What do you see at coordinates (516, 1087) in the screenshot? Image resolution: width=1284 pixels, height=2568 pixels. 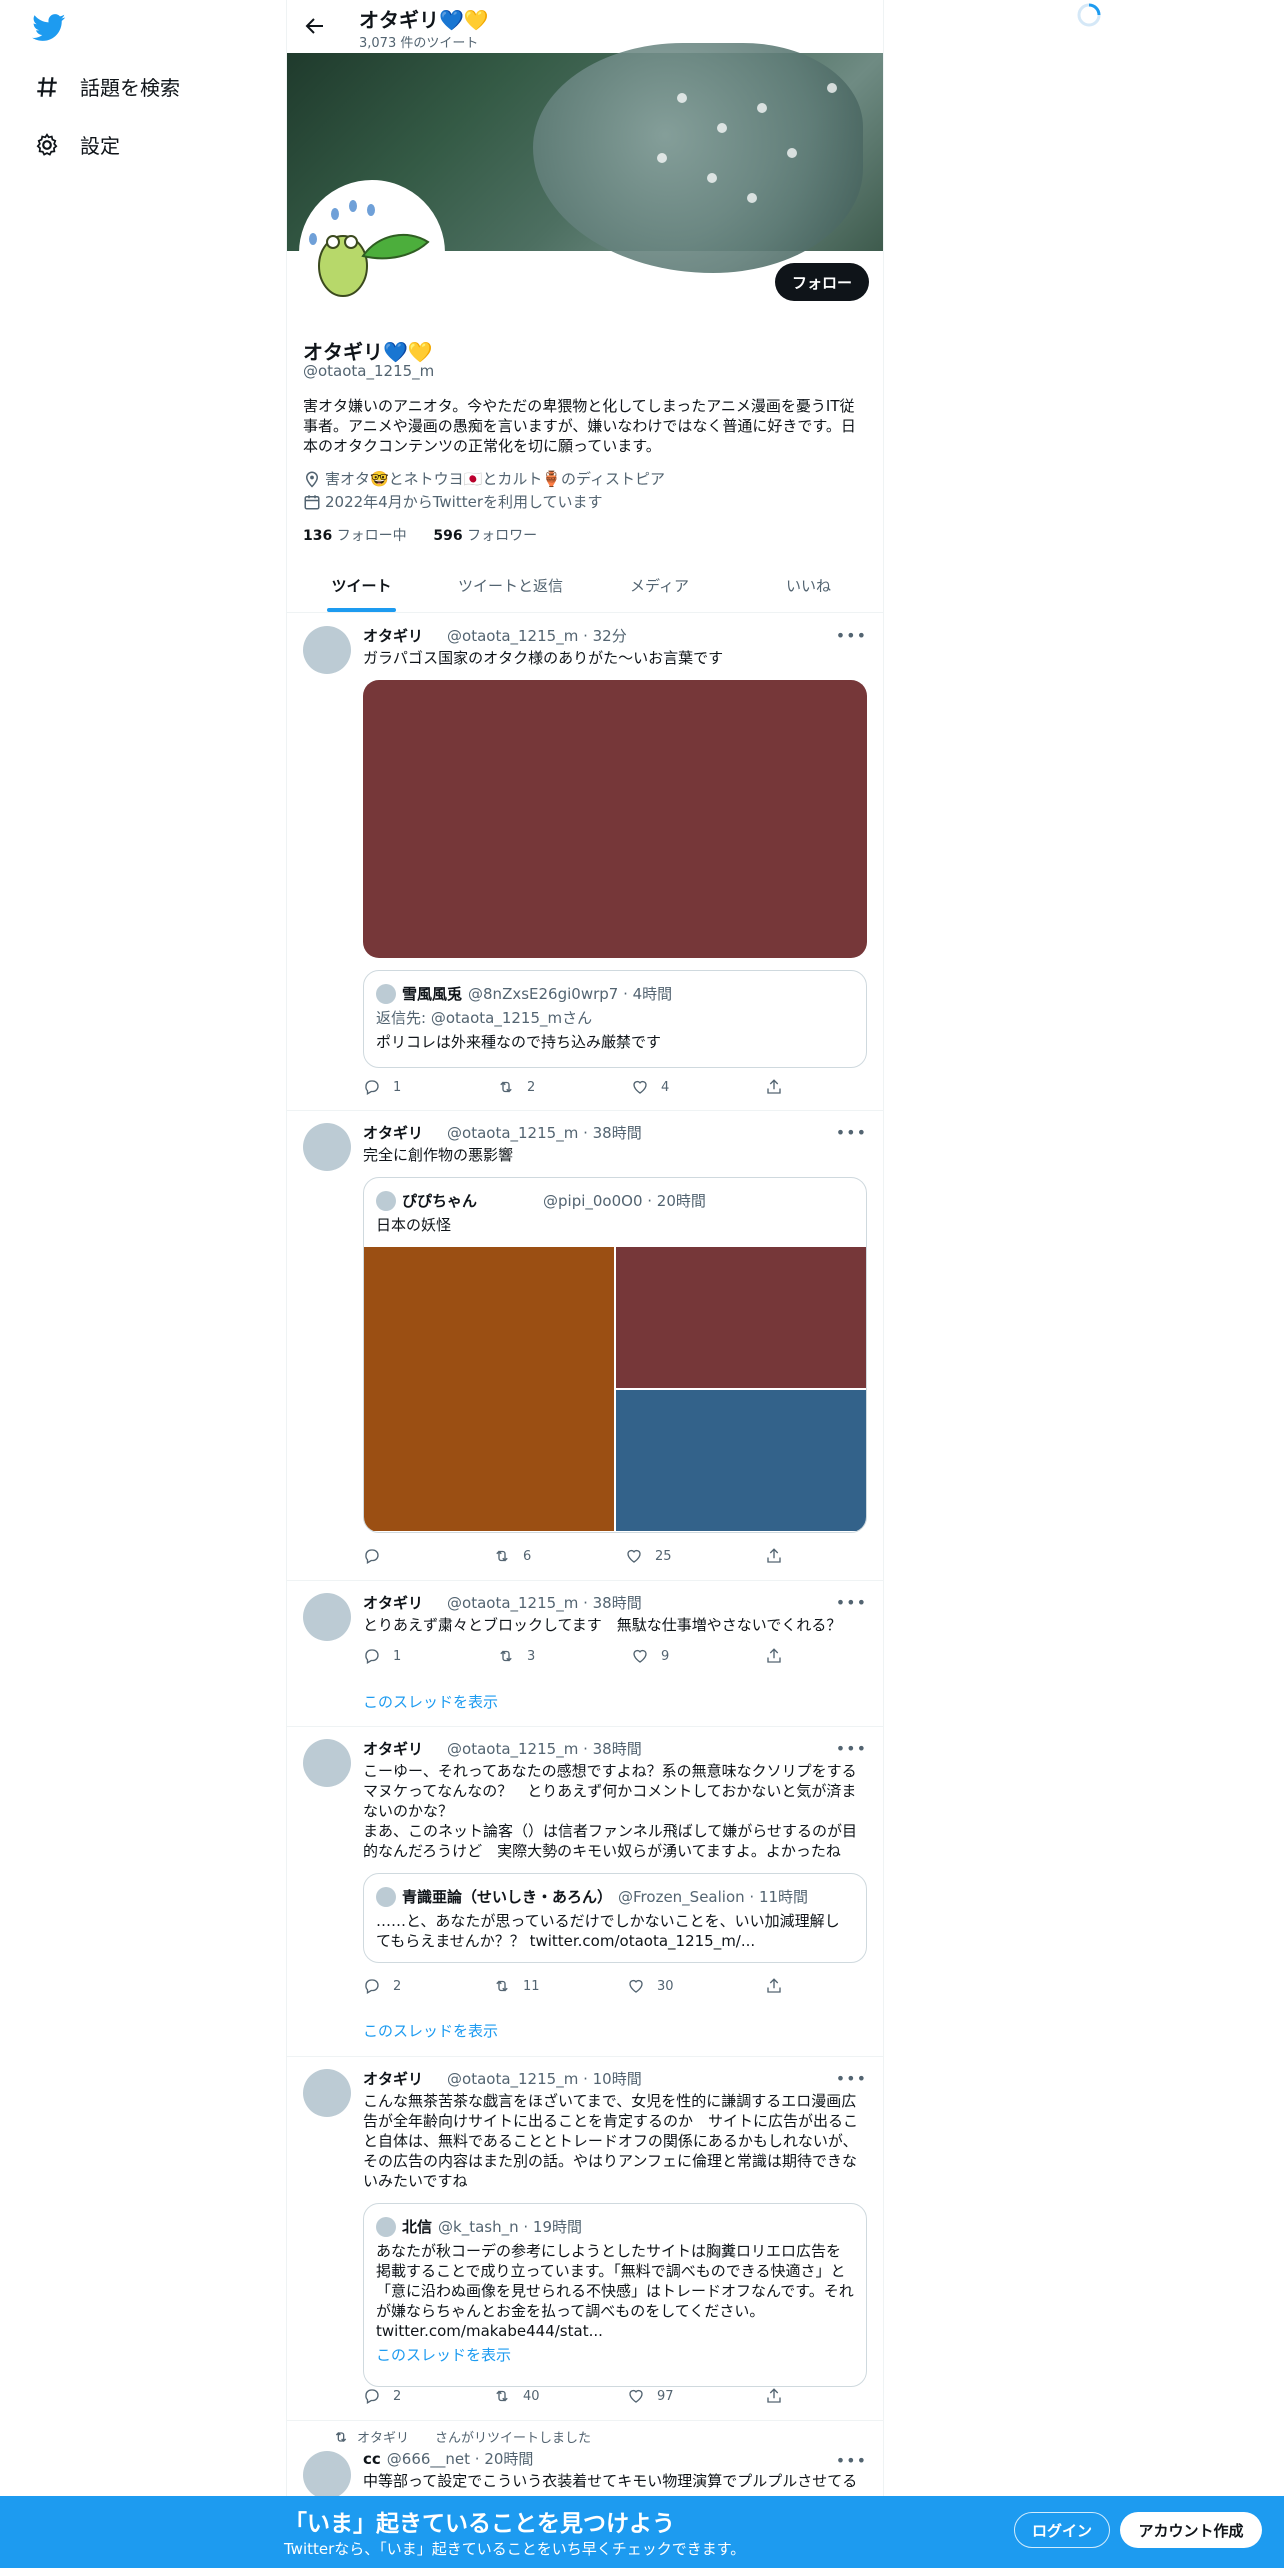 I see `retweet-button: 2` at bounding box center [516, 1087].